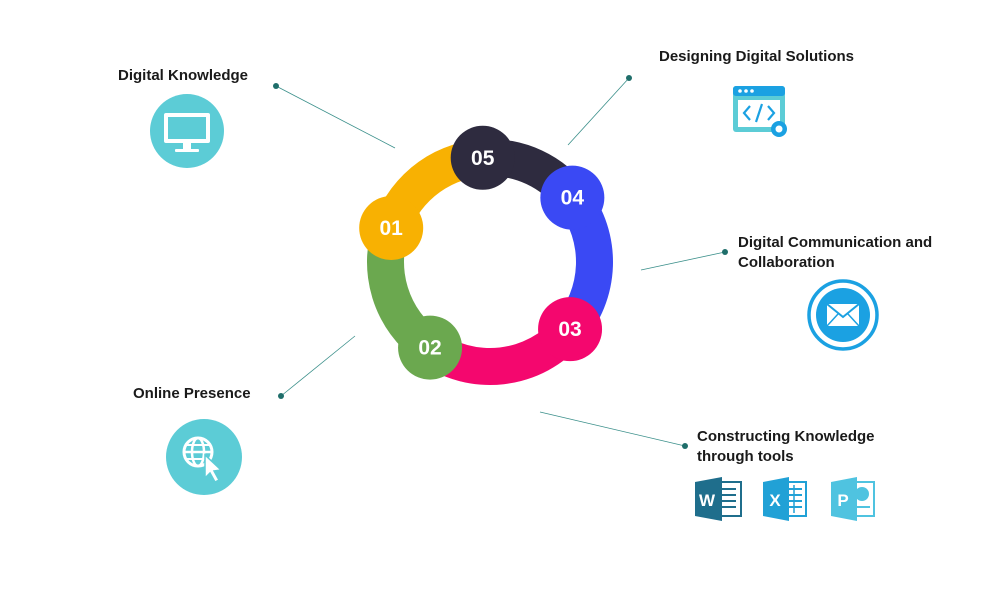 The image size is (1008, 606). Describe the element at coordinates (718, 499) in the screenshot. I see `word-icon: W` at that location.